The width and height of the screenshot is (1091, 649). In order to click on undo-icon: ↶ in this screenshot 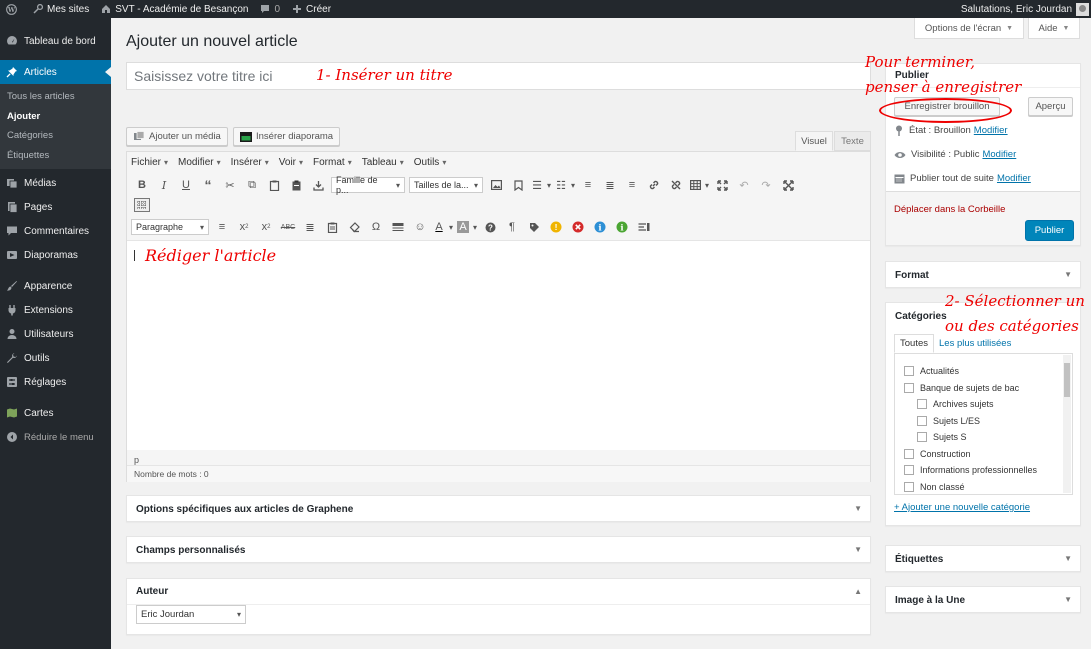, I will do `click(744, 185)`.